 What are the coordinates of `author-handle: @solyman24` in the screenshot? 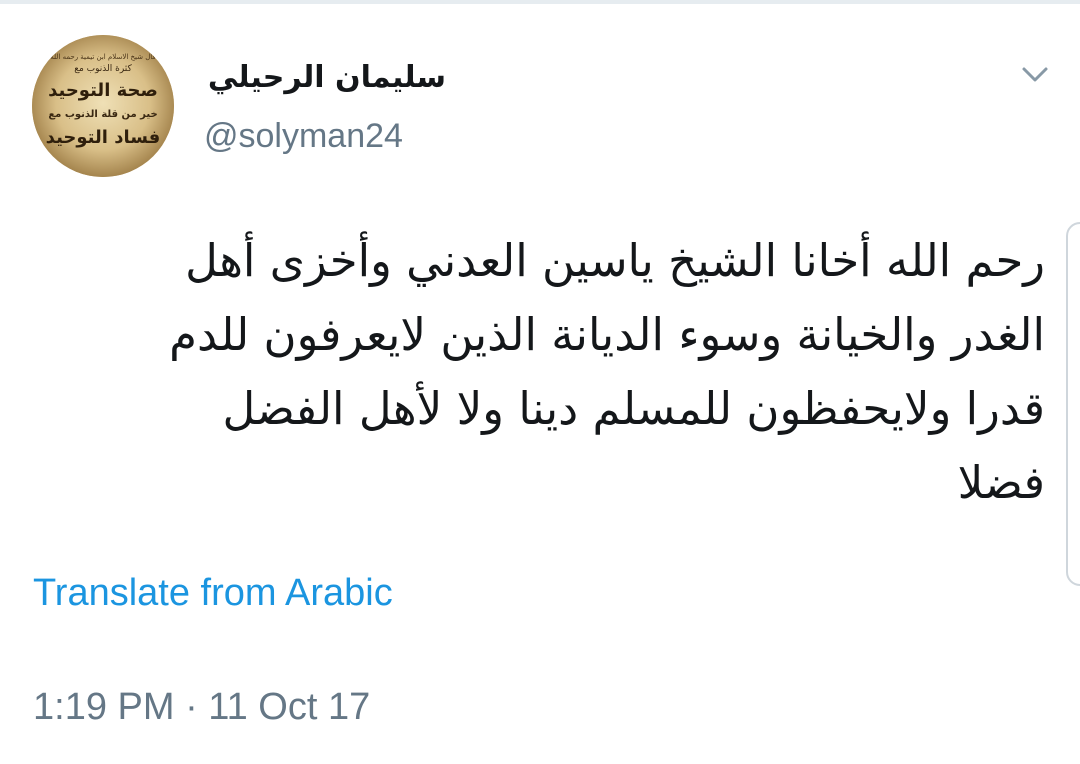 It's located at (303, 136).